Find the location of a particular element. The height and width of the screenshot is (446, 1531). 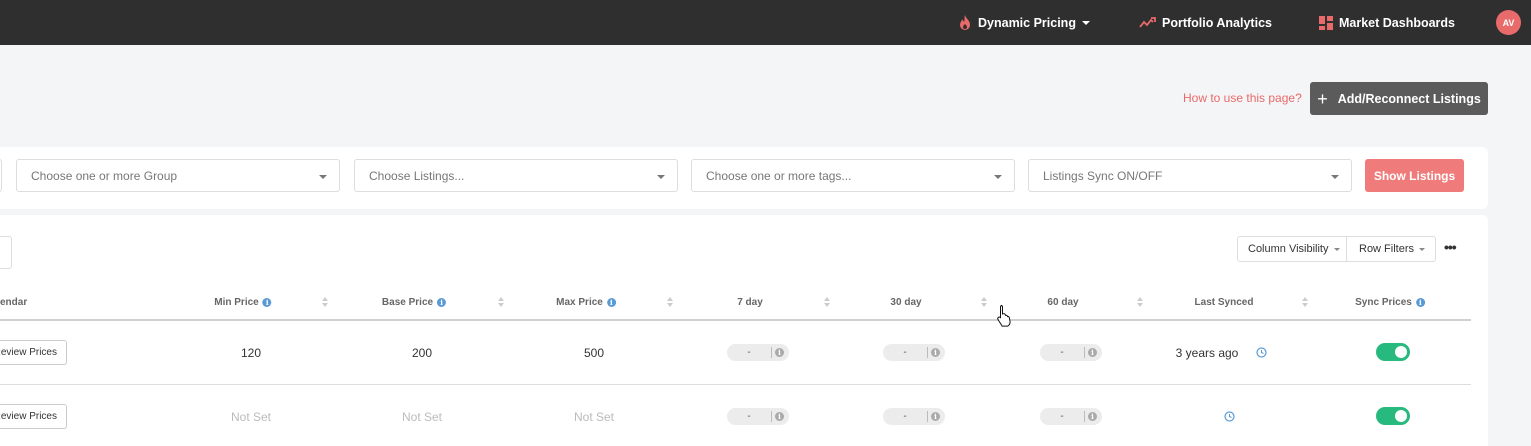

col-header-calendar-label: endar is located at coordinates (14, 302).